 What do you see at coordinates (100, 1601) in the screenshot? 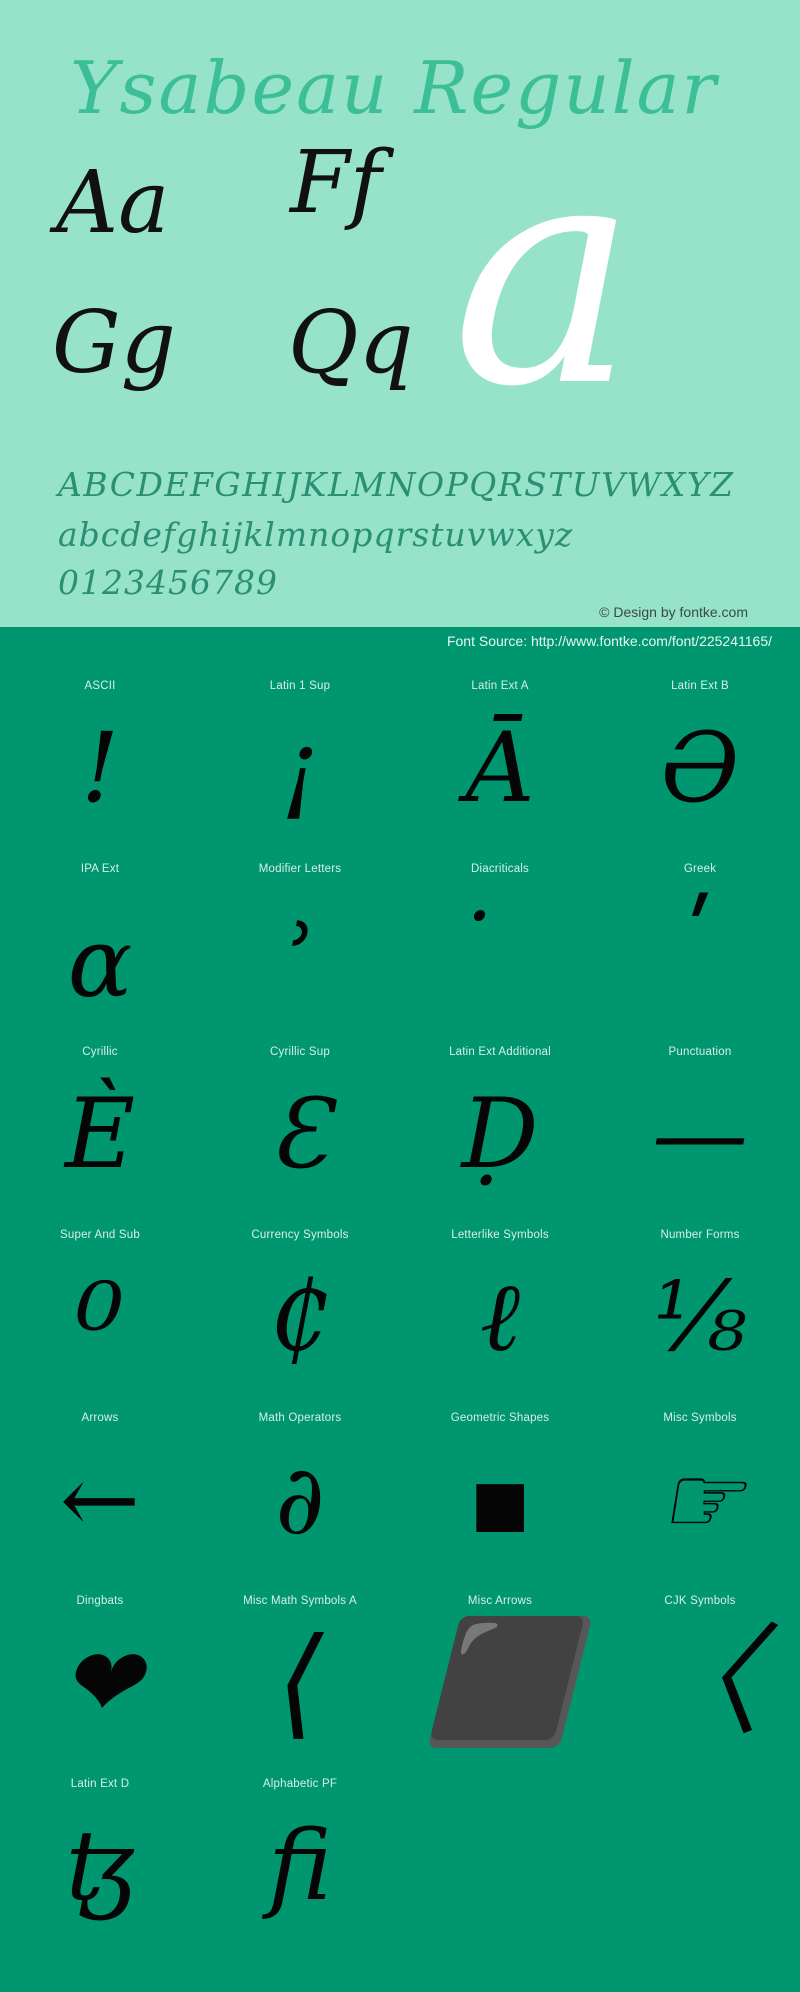
I see `glyph-cell-label: Dingbats` at bounding box center [100, 1601].